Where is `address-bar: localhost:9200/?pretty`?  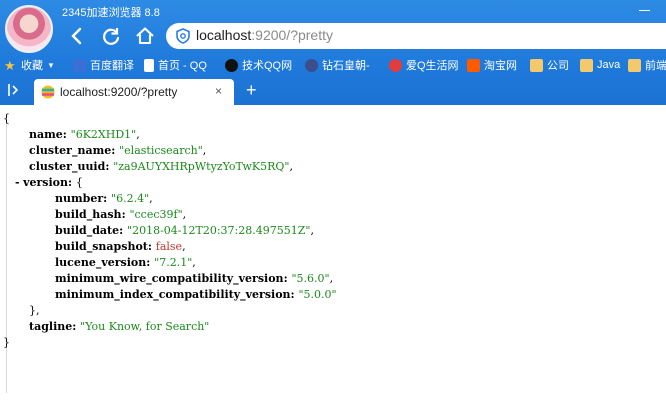
address-bar: localhost:9200/?pretty is located at coordinates (416, 36).